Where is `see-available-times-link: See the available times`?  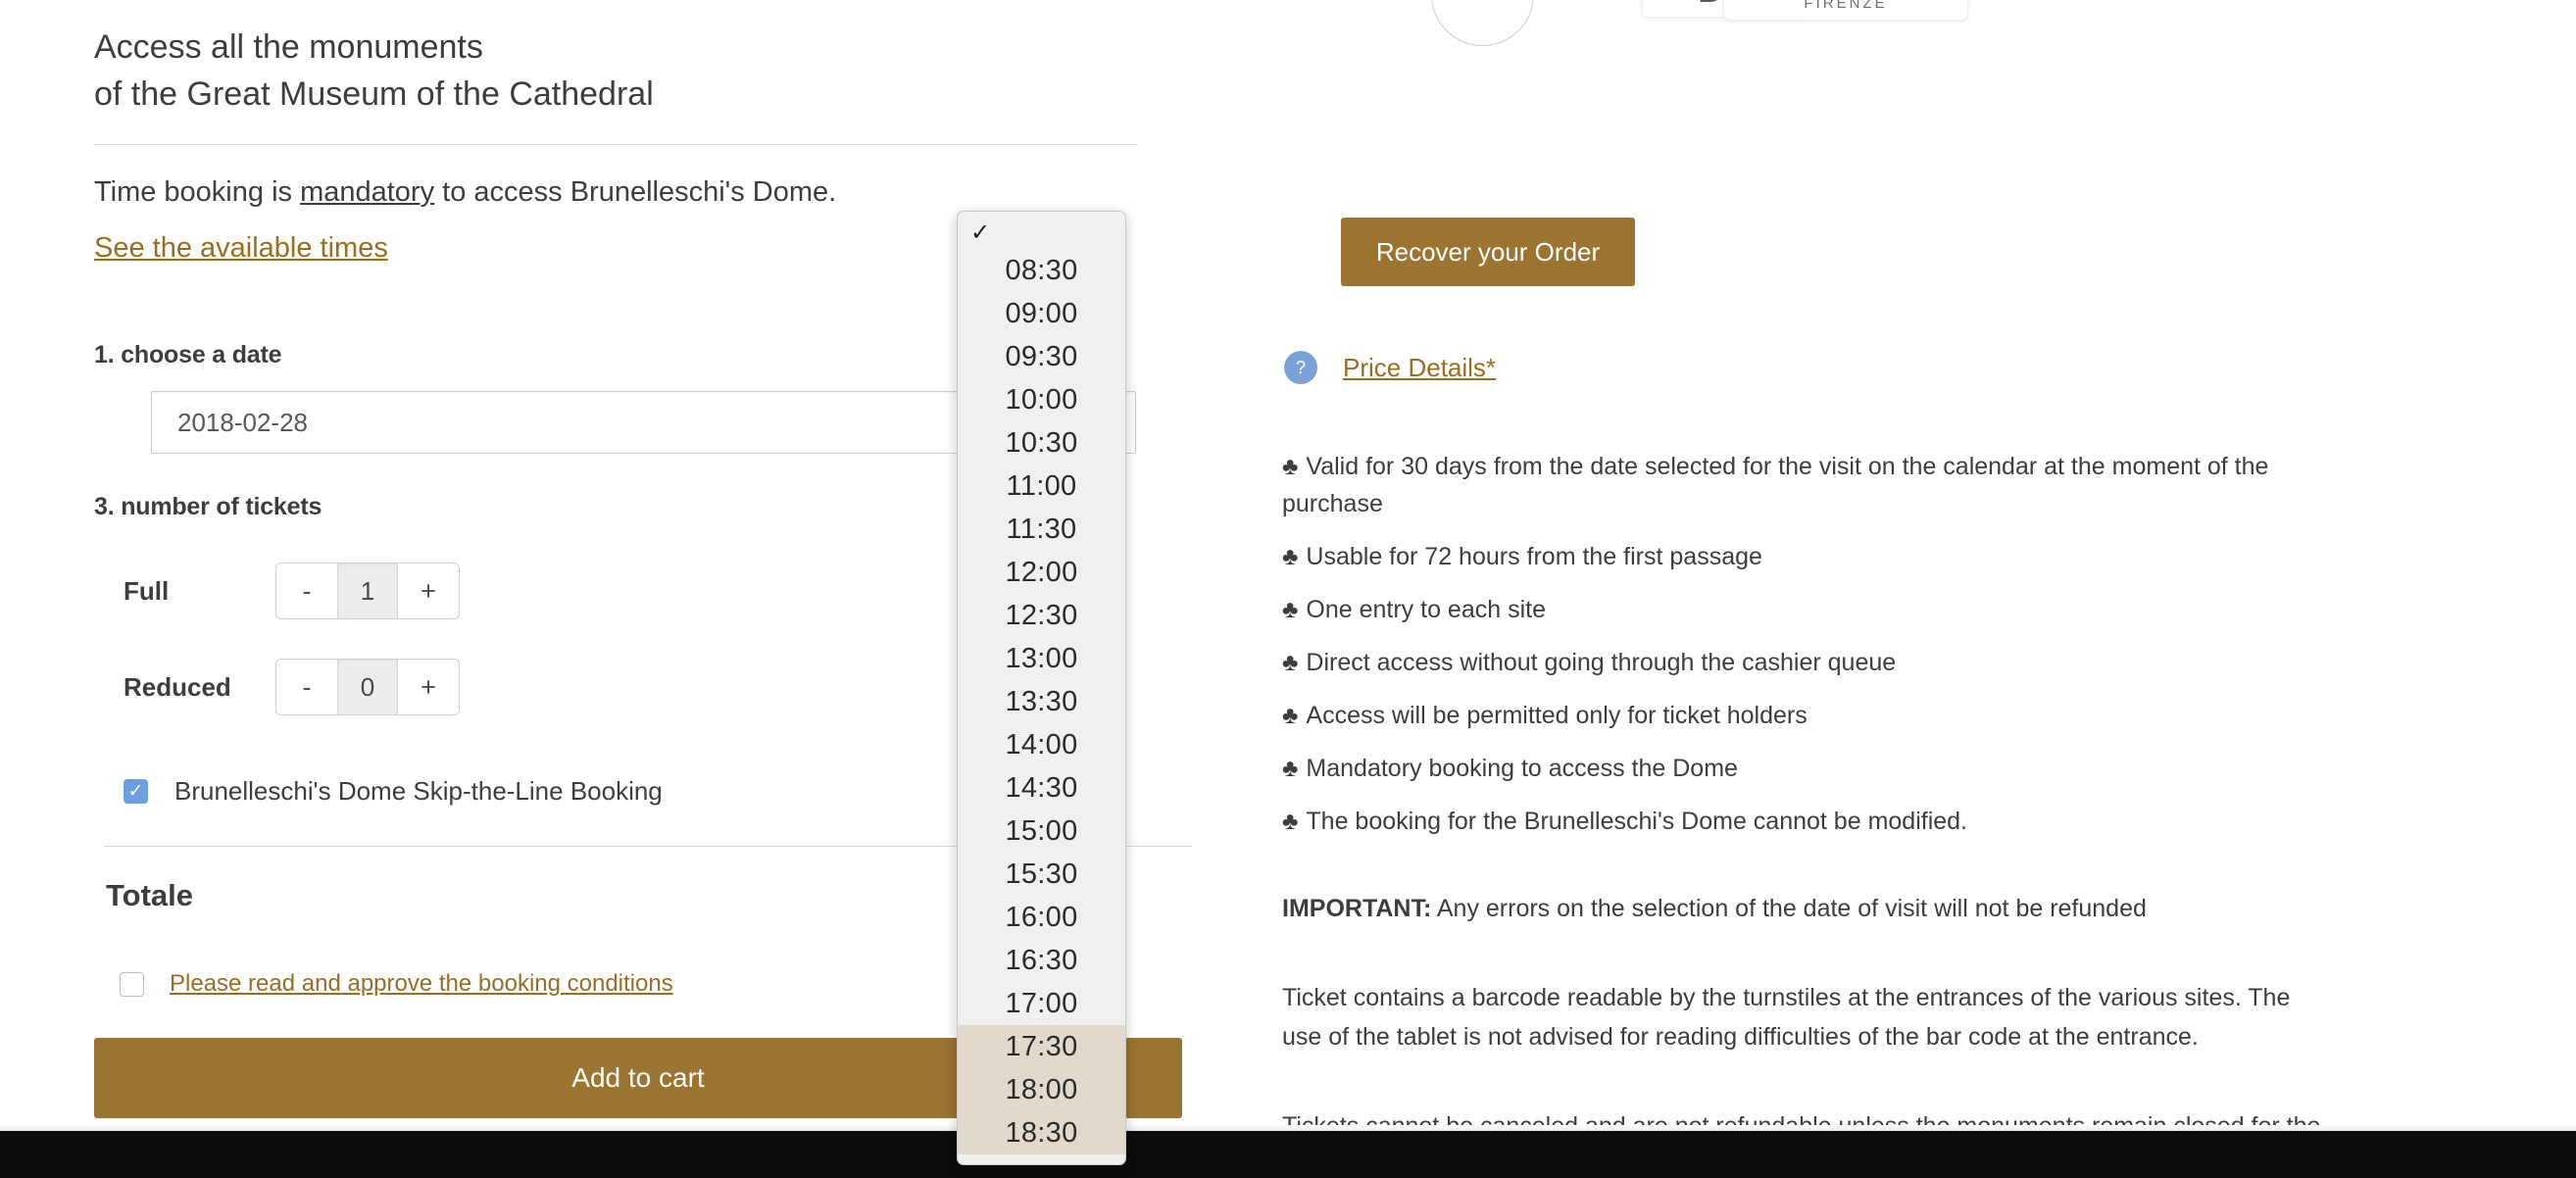 see-available-times-link: See the available times is located at coordinates (241, 248).